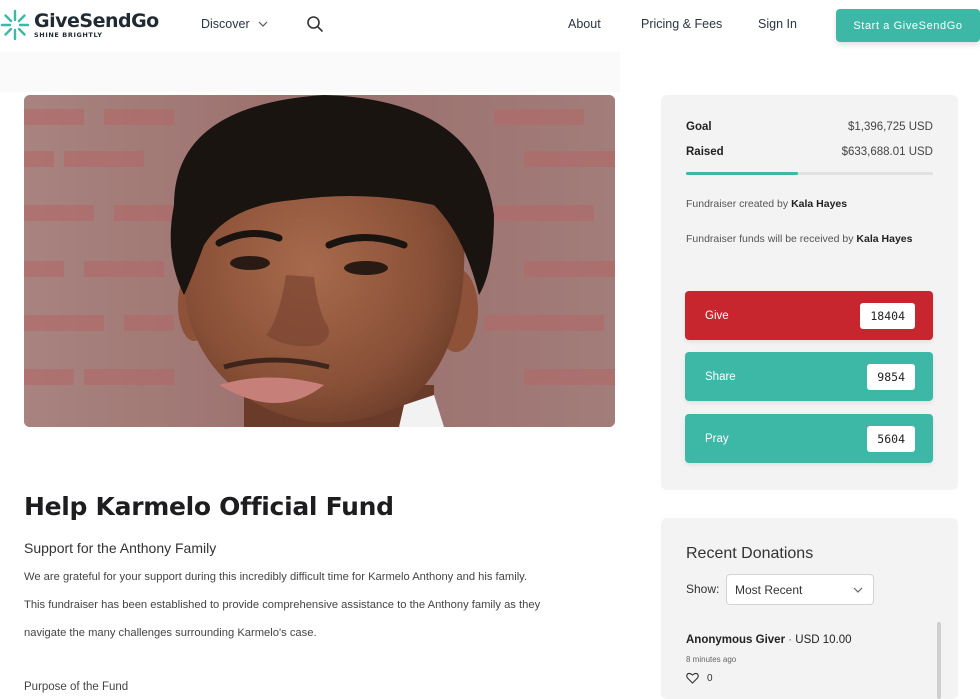  Describe the element at coordinates (120, 548) in the screenshot. I see `campaign-subtitle: Support for the Anthony Family` at that location.